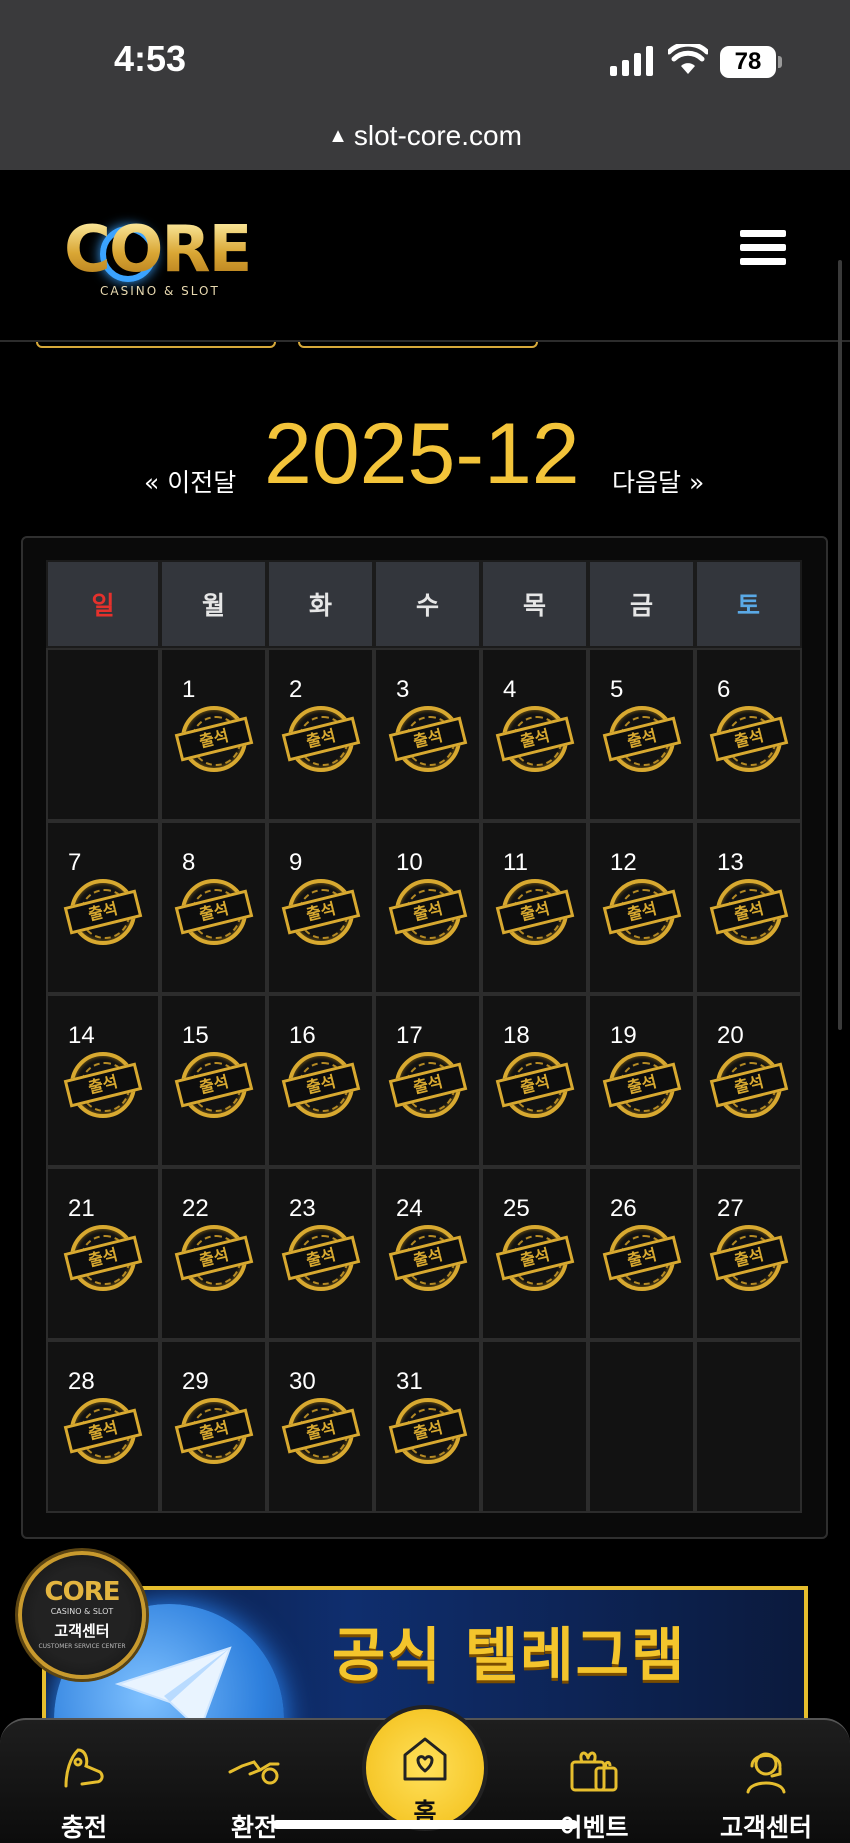  I want to click on calendar-day-cell: 8 출석, so click(213, 907).